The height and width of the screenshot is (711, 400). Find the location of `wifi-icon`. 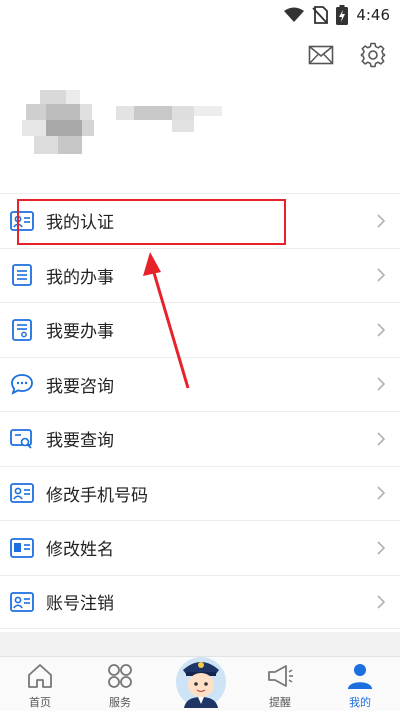

wifi-icon is located at coordinates (294, 14).